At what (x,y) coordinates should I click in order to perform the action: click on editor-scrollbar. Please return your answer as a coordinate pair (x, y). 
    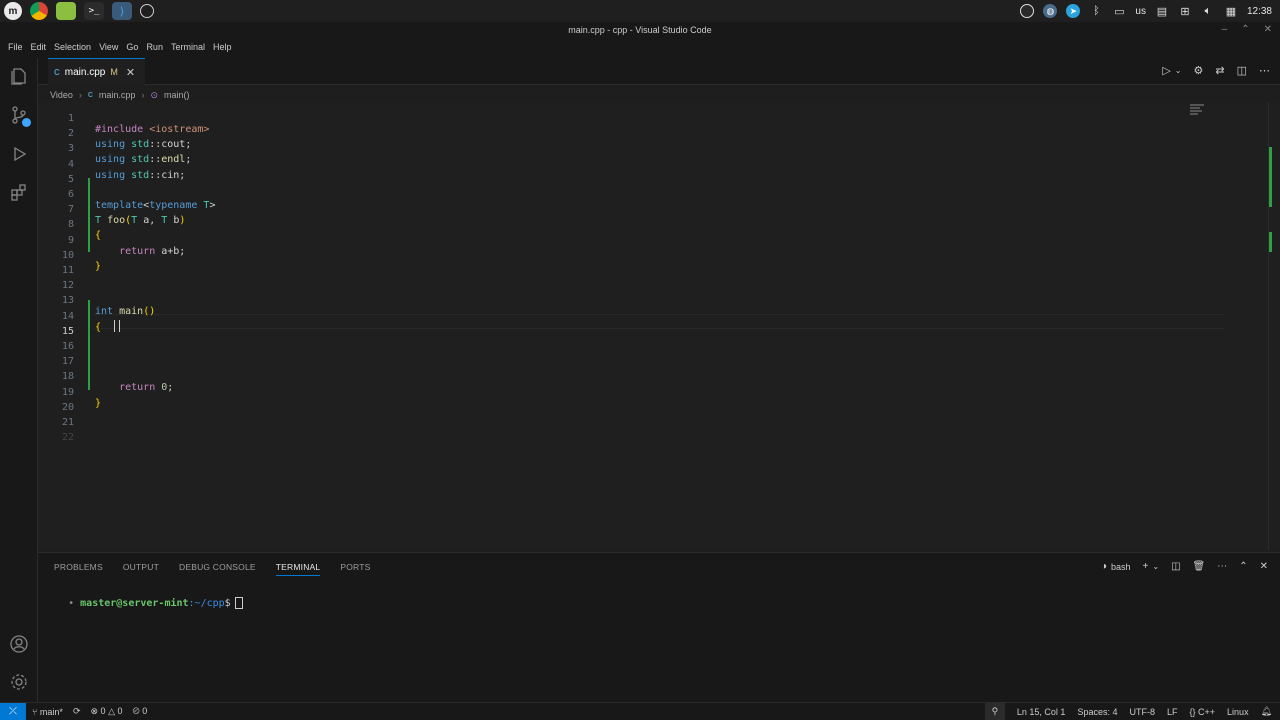
    Looking at the image, I should click on (1274, 326).